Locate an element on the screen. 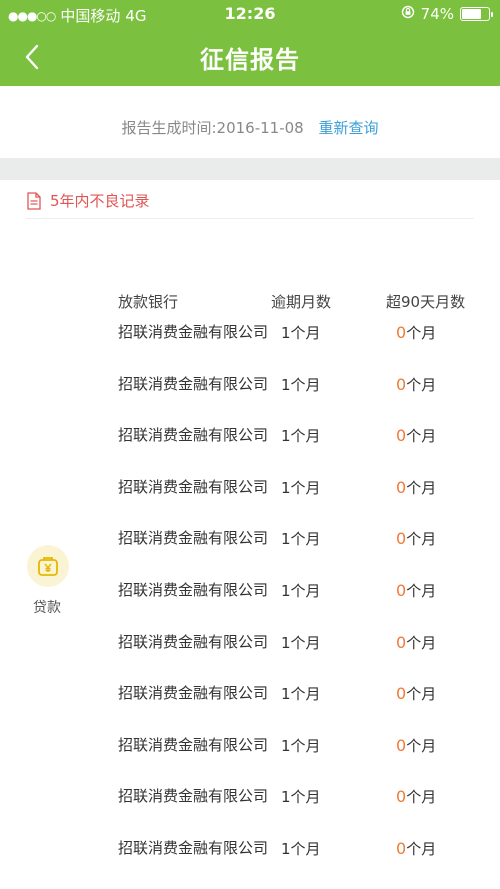  section-header: 5年内不良记录 is located at coordinates (88, 200).